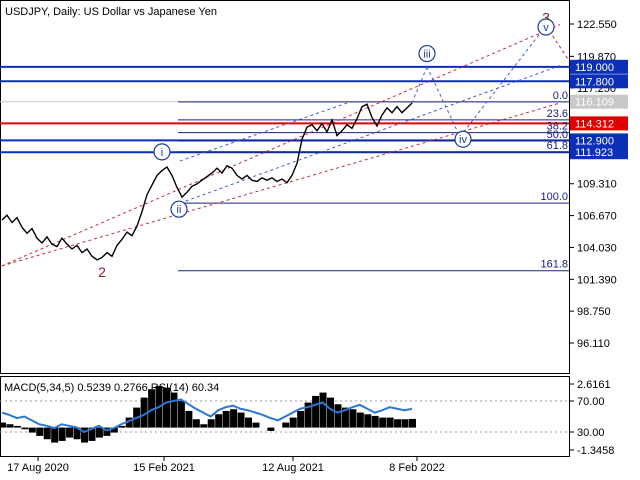 This screenshot has width=640, height=480. What do you see at coordinates (594, 103) in the screenshot?
I see `level-tag-label: 116.109` at bounding box center [594, 103].